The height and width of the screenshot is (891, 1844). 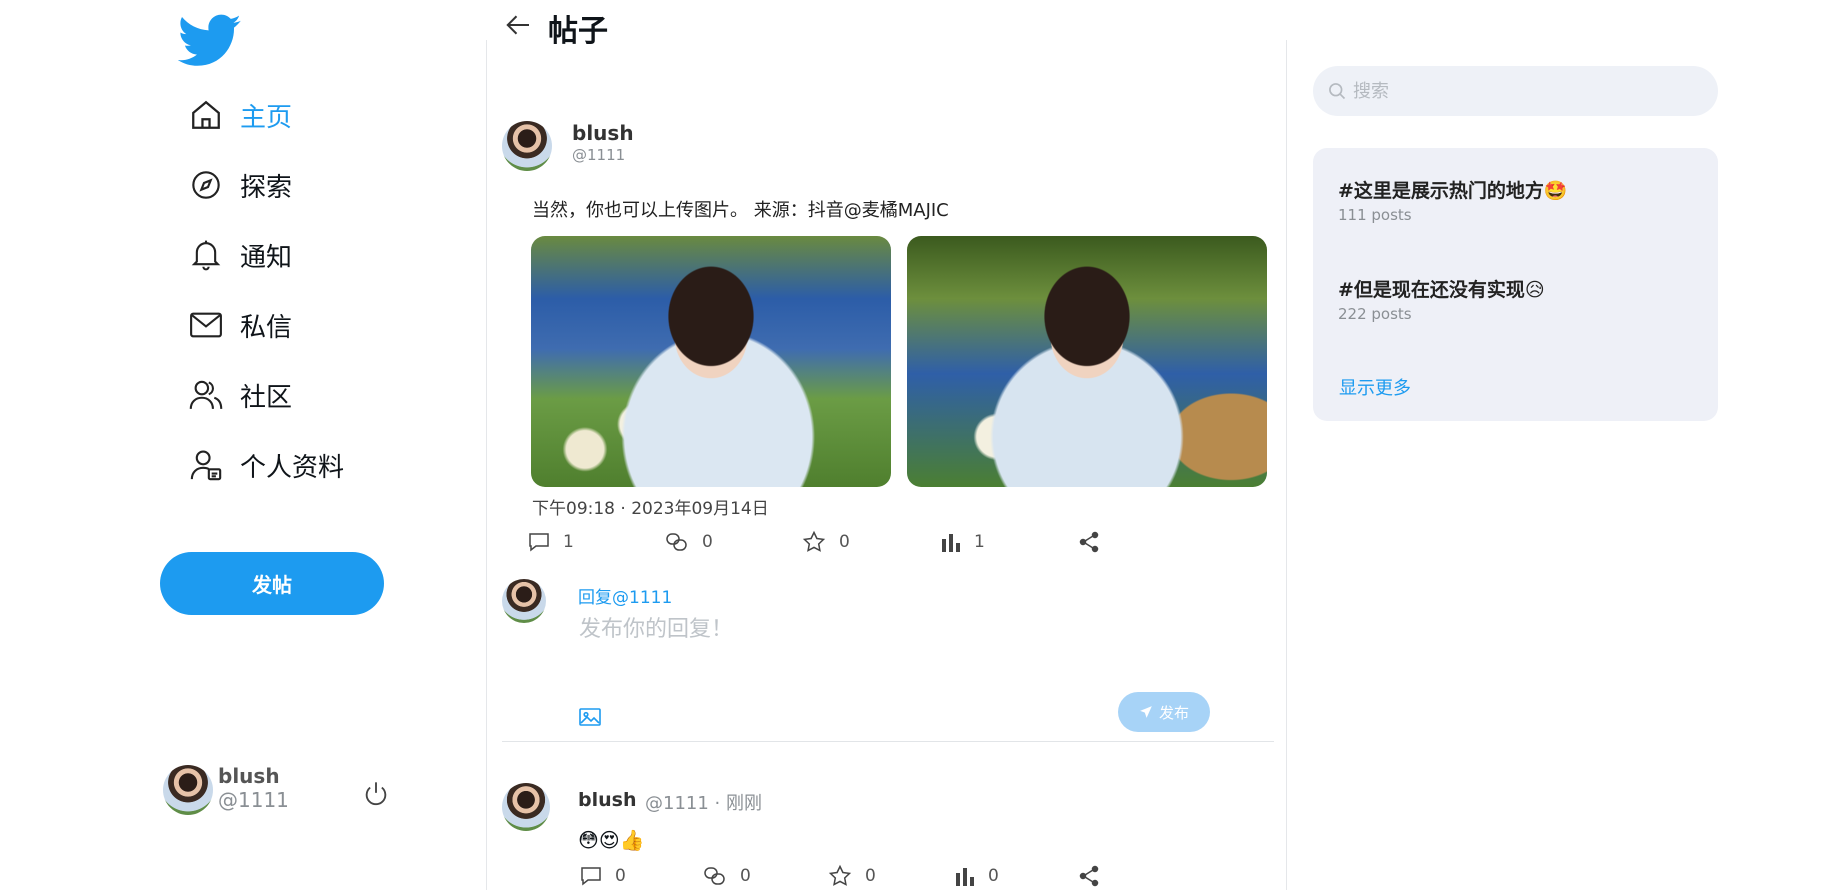 I want to click on sidebar-item-label: 主页, so click(x=266, y=117).